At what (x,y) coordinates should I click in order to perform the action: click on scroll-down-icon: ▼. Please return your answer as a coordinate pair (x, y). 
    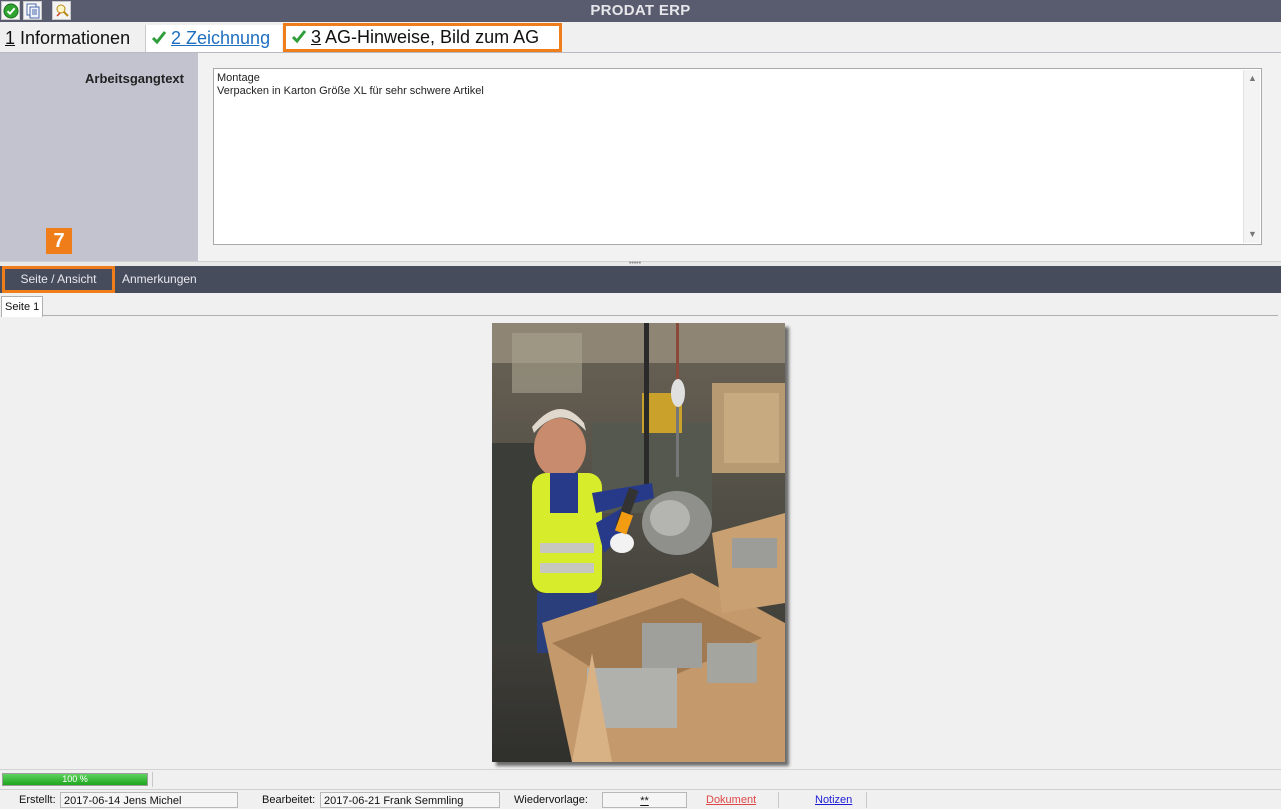
    Looking at the image, I should click on (1252, 234).